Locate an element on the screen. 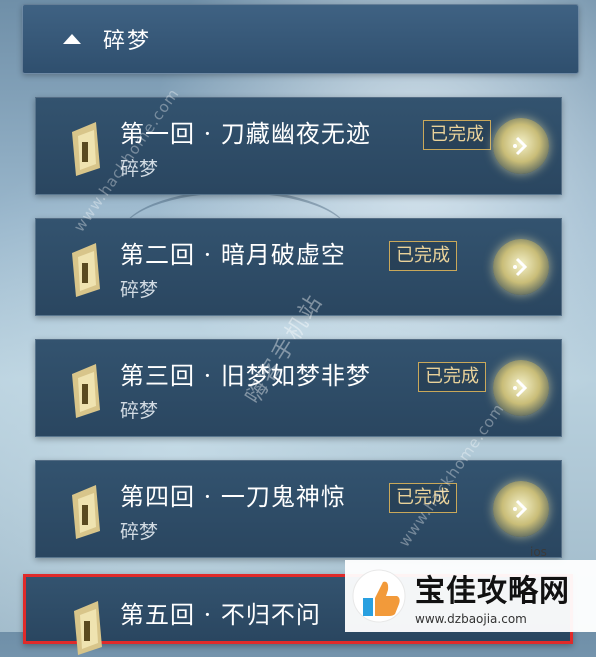 The image size is (596, 657). site-logo: 宝佳攻略网 www.dzbaojia.com is located at coordinates (470, 596).